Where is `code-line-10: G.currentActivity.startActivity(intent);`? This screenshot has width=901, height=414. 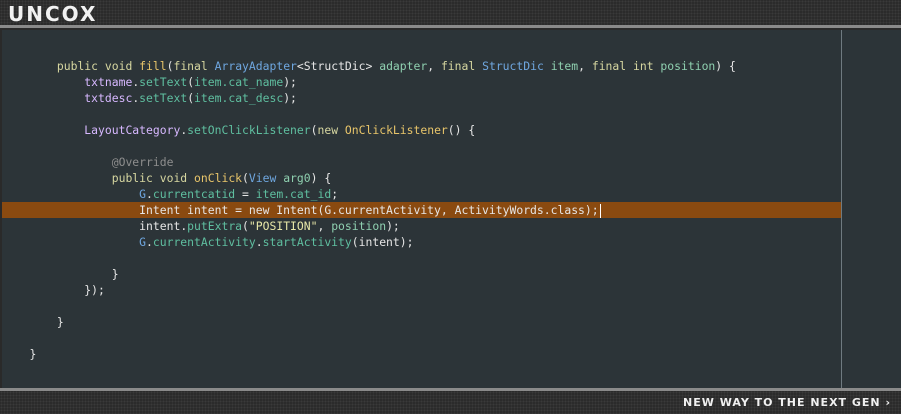 code-line-10: G.currentActivity.startActivity(intent); is located at coordinates (421, 242).